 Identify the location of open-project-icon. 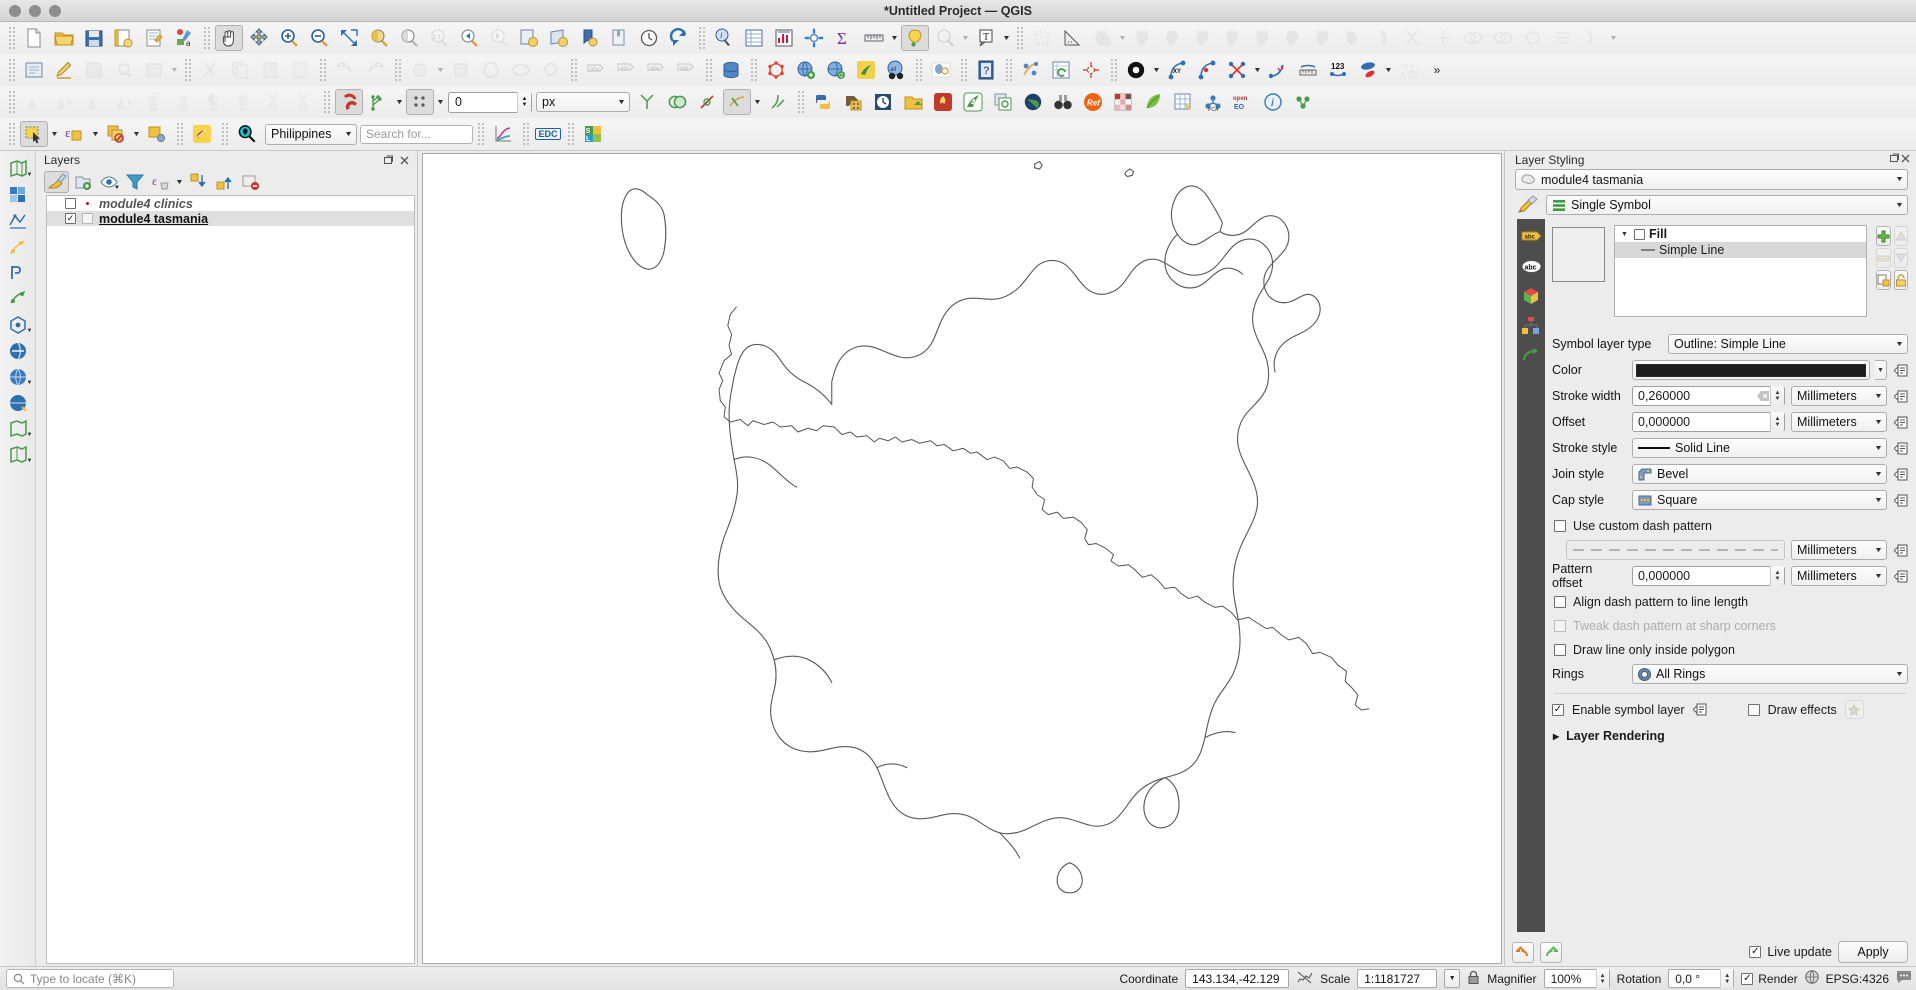
(64, 38).